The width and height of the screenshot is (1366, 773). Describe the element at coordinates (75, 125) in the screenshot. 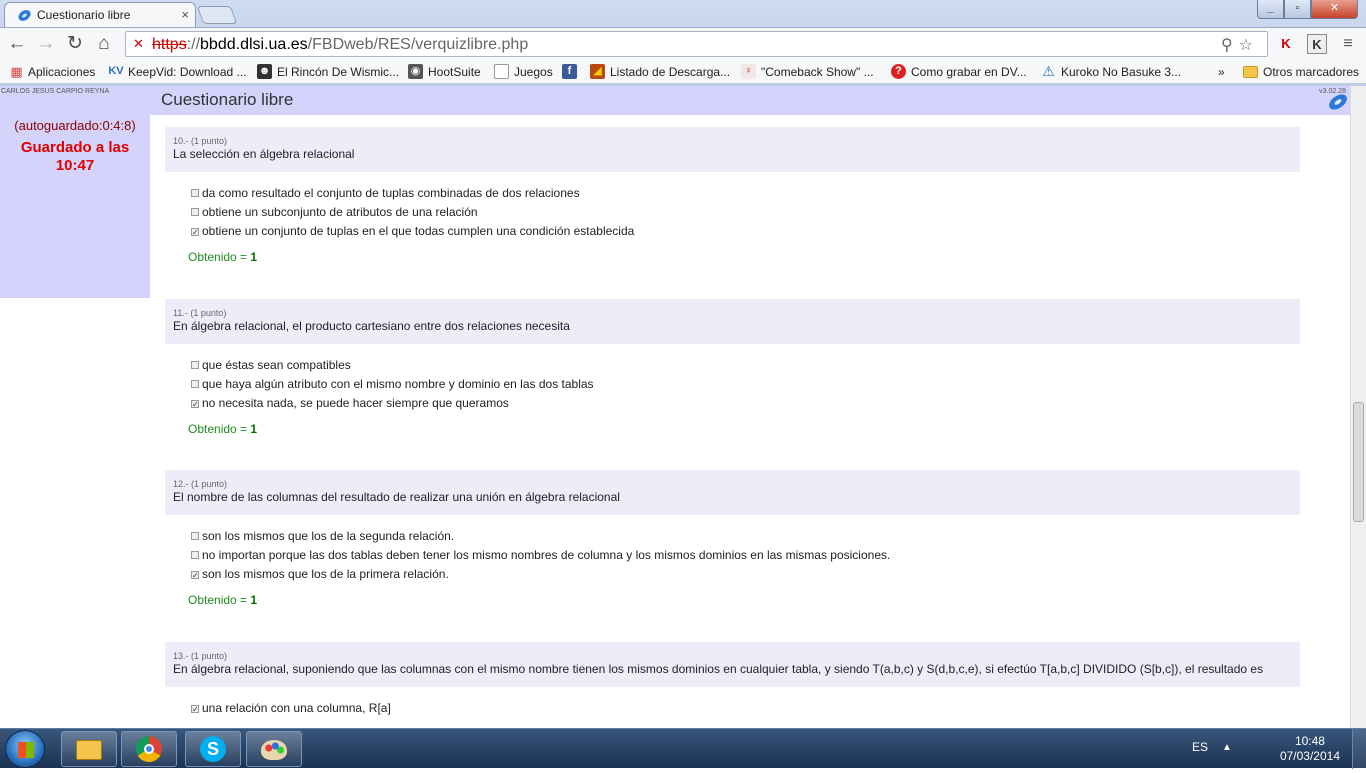

I see `autosave-timer: (autoguardado:0:4:8)` at that location.